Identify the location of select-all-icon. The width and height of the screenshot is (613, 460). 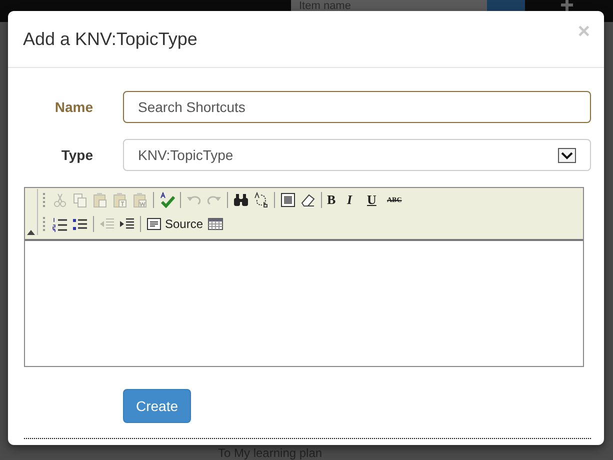
(288, 200).